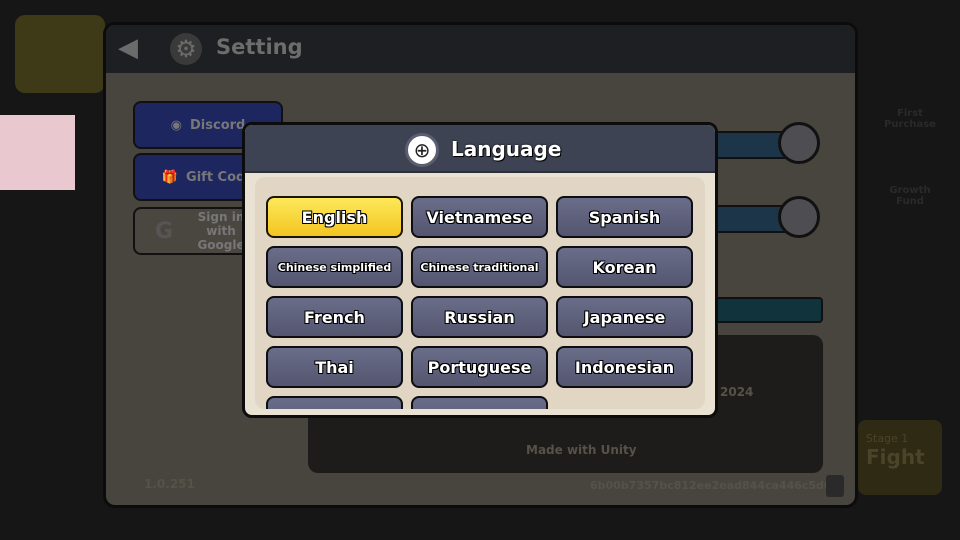 This screenshot has height=540, width=960. I want to click on growth-fund-label: Growth Fund, so click(910, 196).